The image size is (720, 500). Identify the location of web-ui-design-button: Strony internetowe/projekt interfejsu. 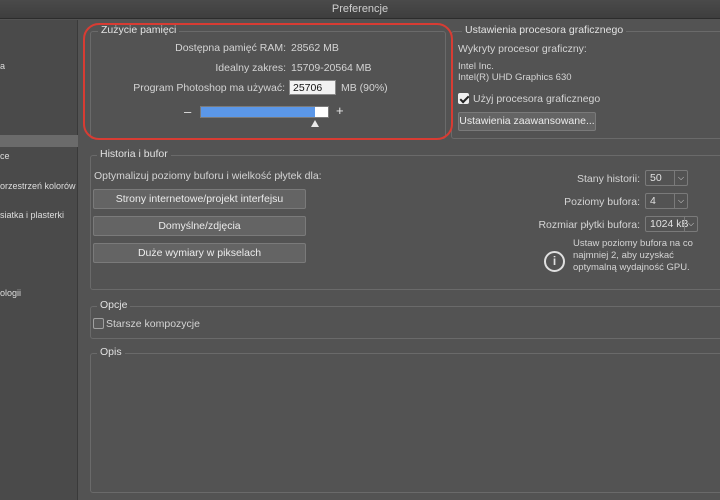
(199, 199).